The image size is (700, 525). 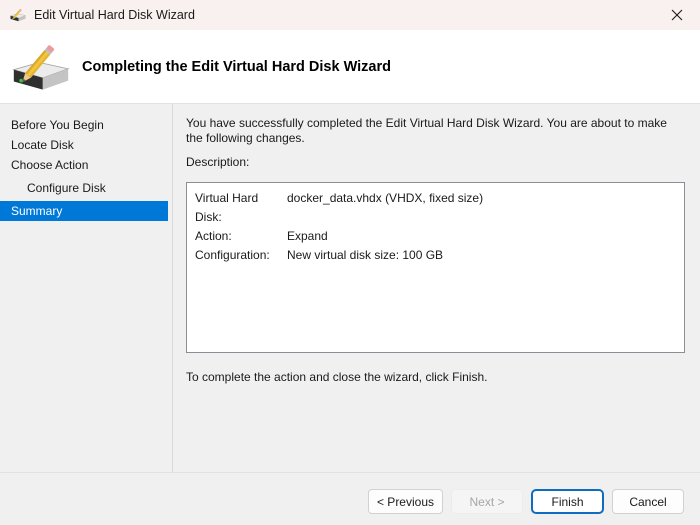 I want to click on sidebar-item-summary: Summary, so click(x=84, y=211).